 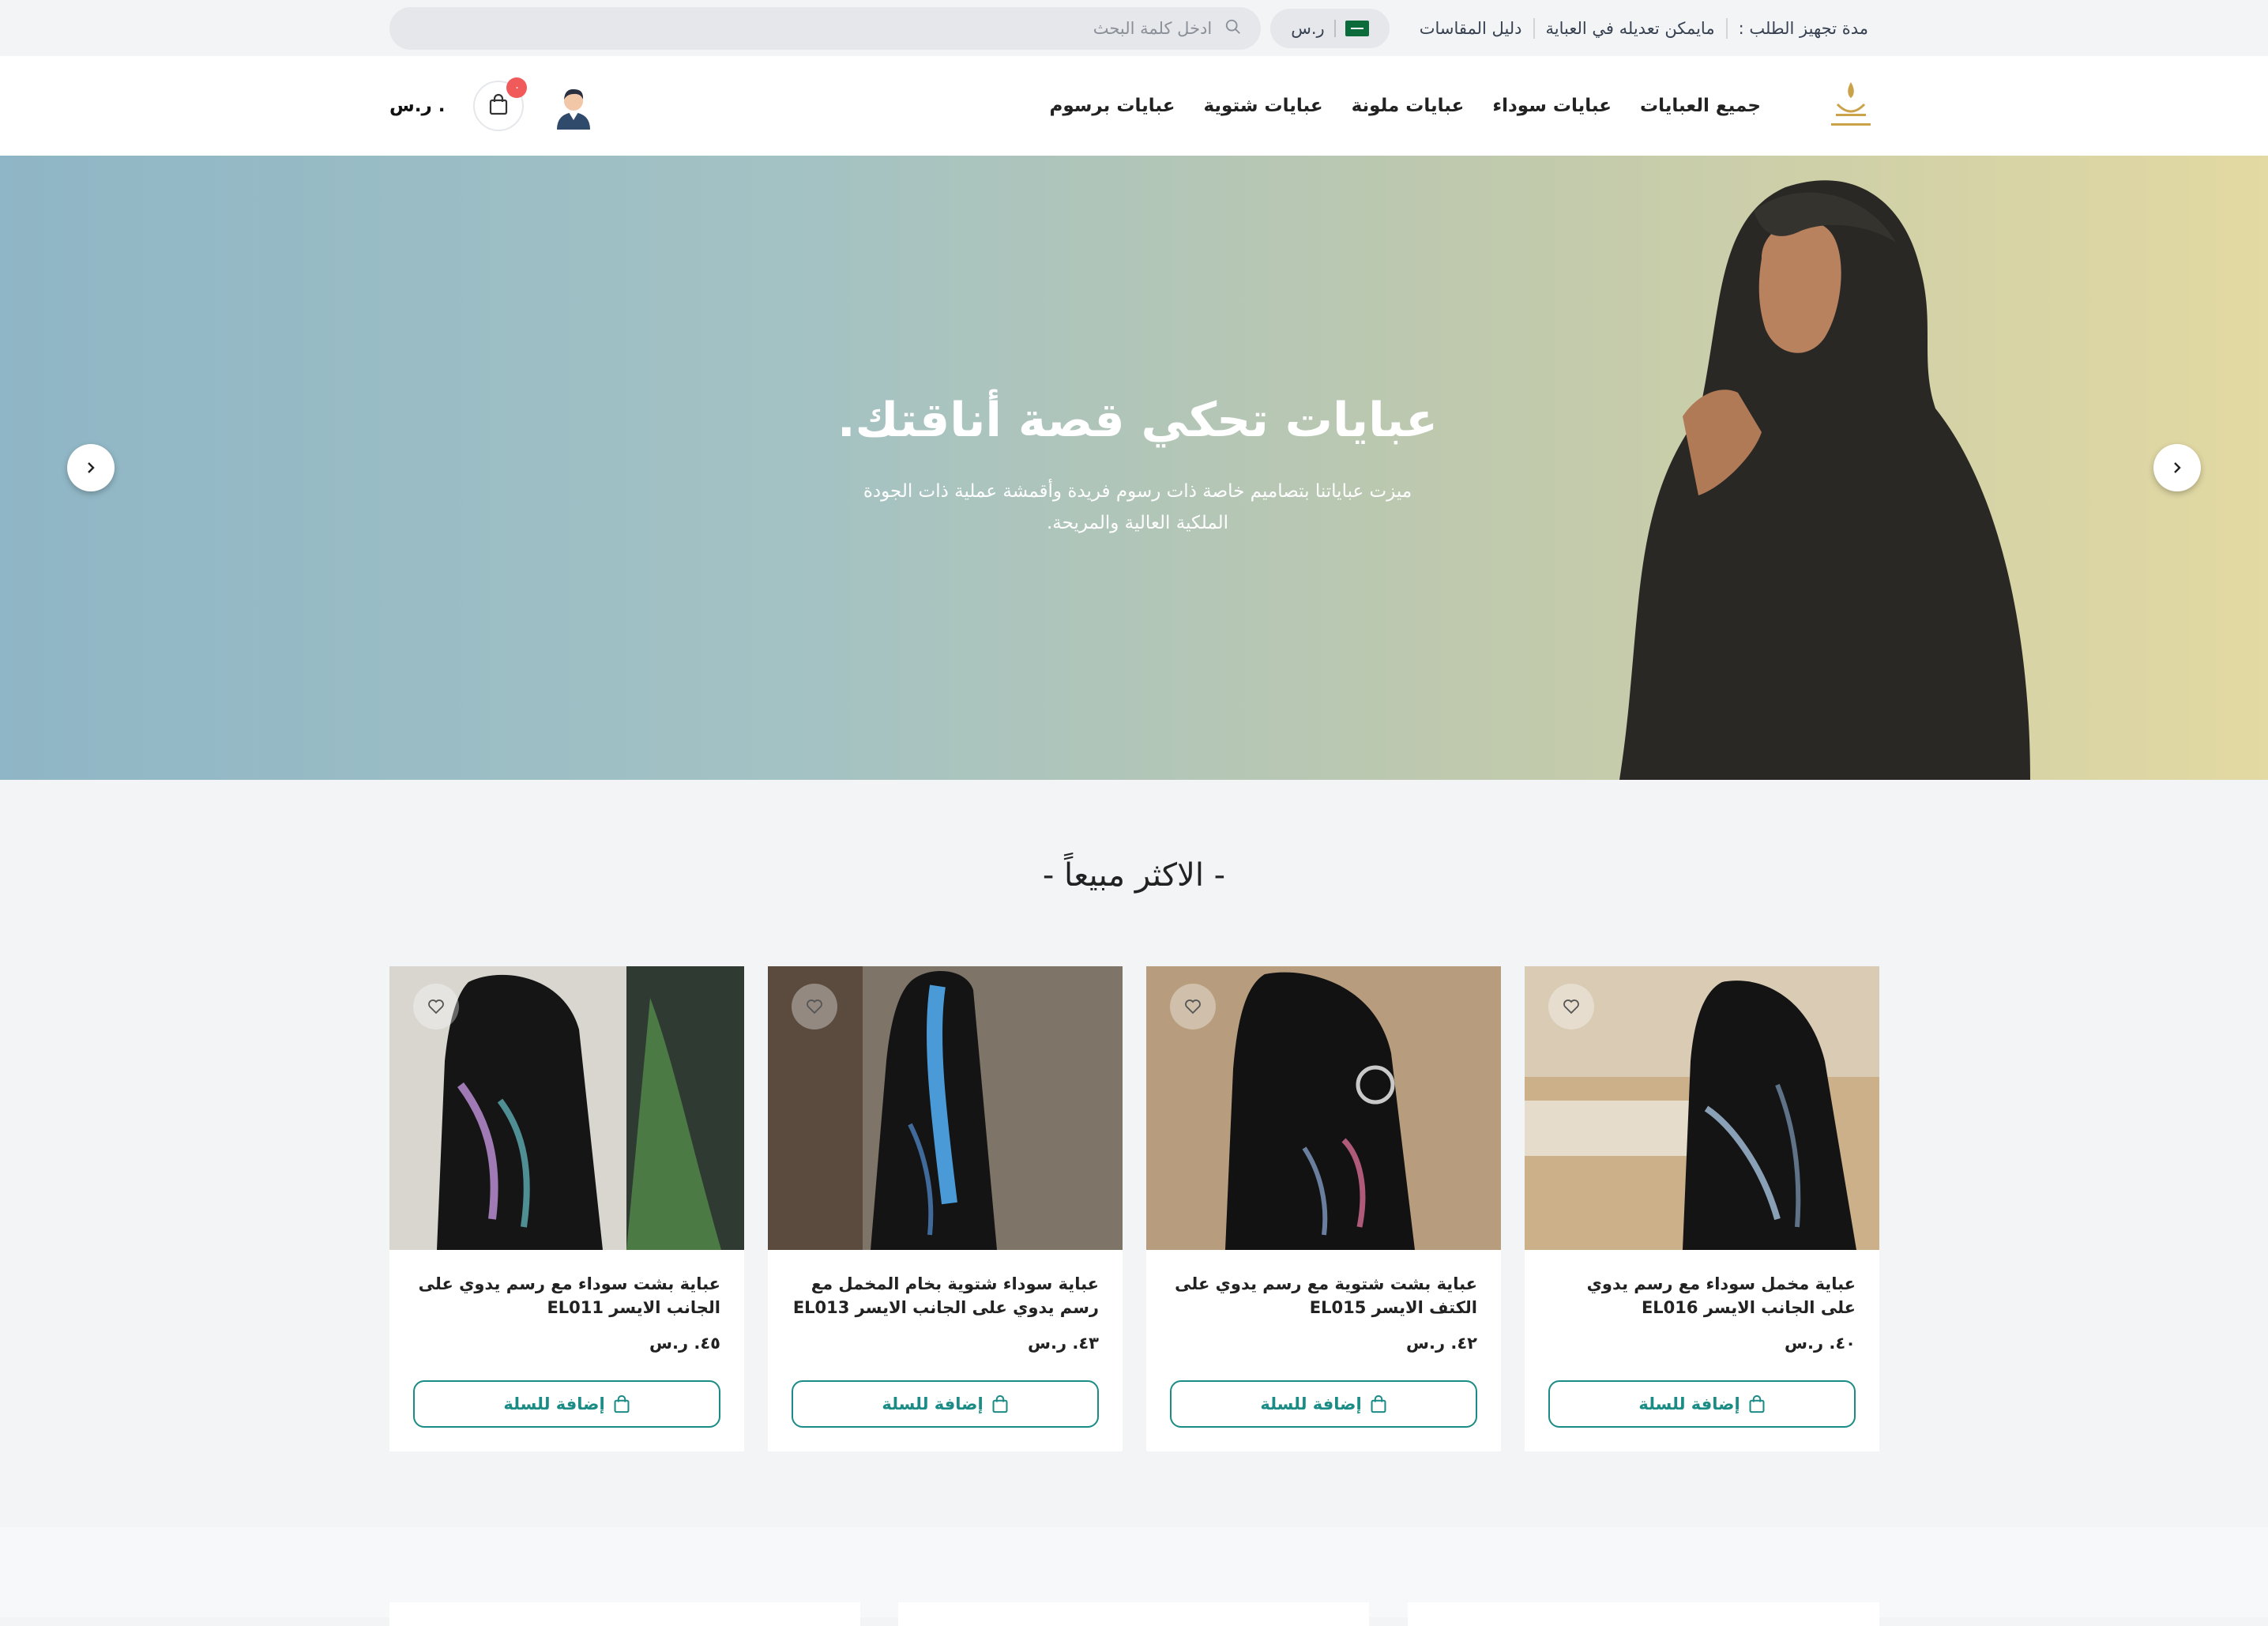 I want to click on cart-button: ٠, so click(x=500, y=104).